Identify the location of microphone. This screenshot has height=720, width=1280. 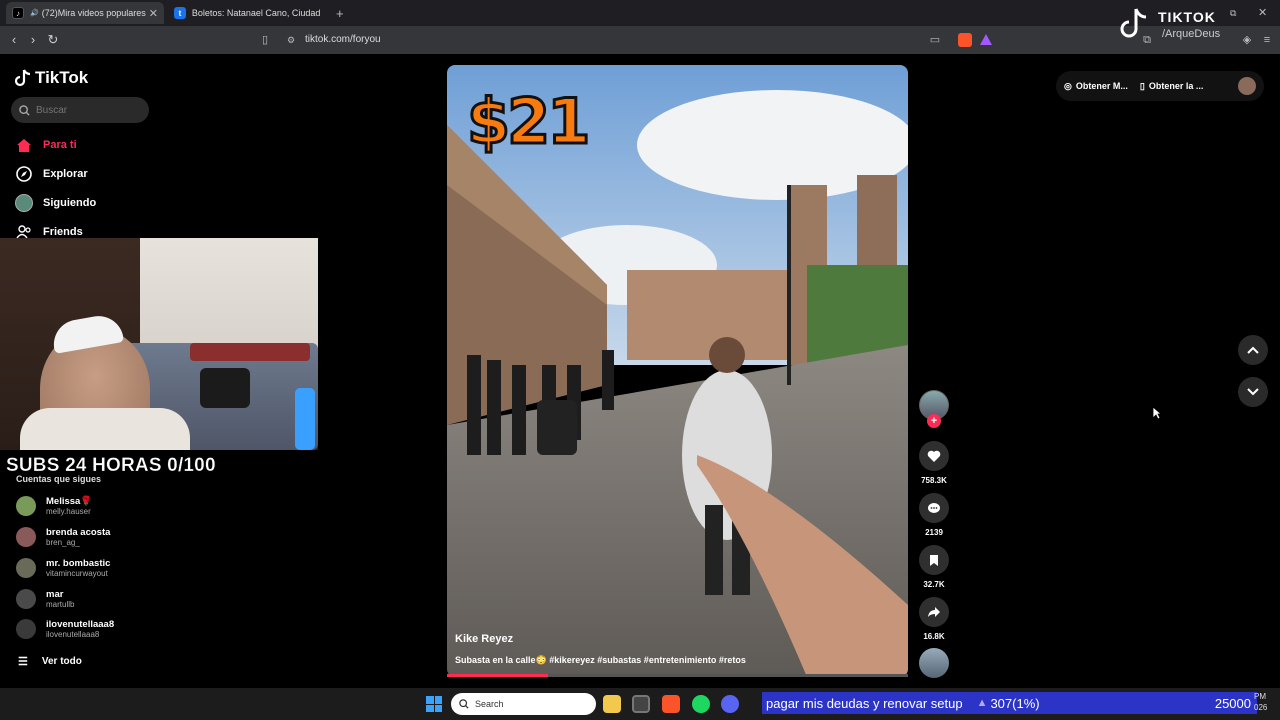
(225, 388).